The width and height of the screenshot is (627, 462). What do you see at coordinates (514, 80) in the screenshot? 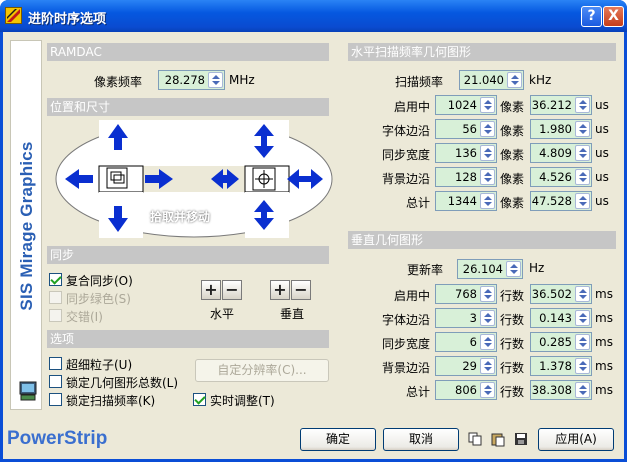
I see `scan-freq-spinner` at bounding box center [514, 80].